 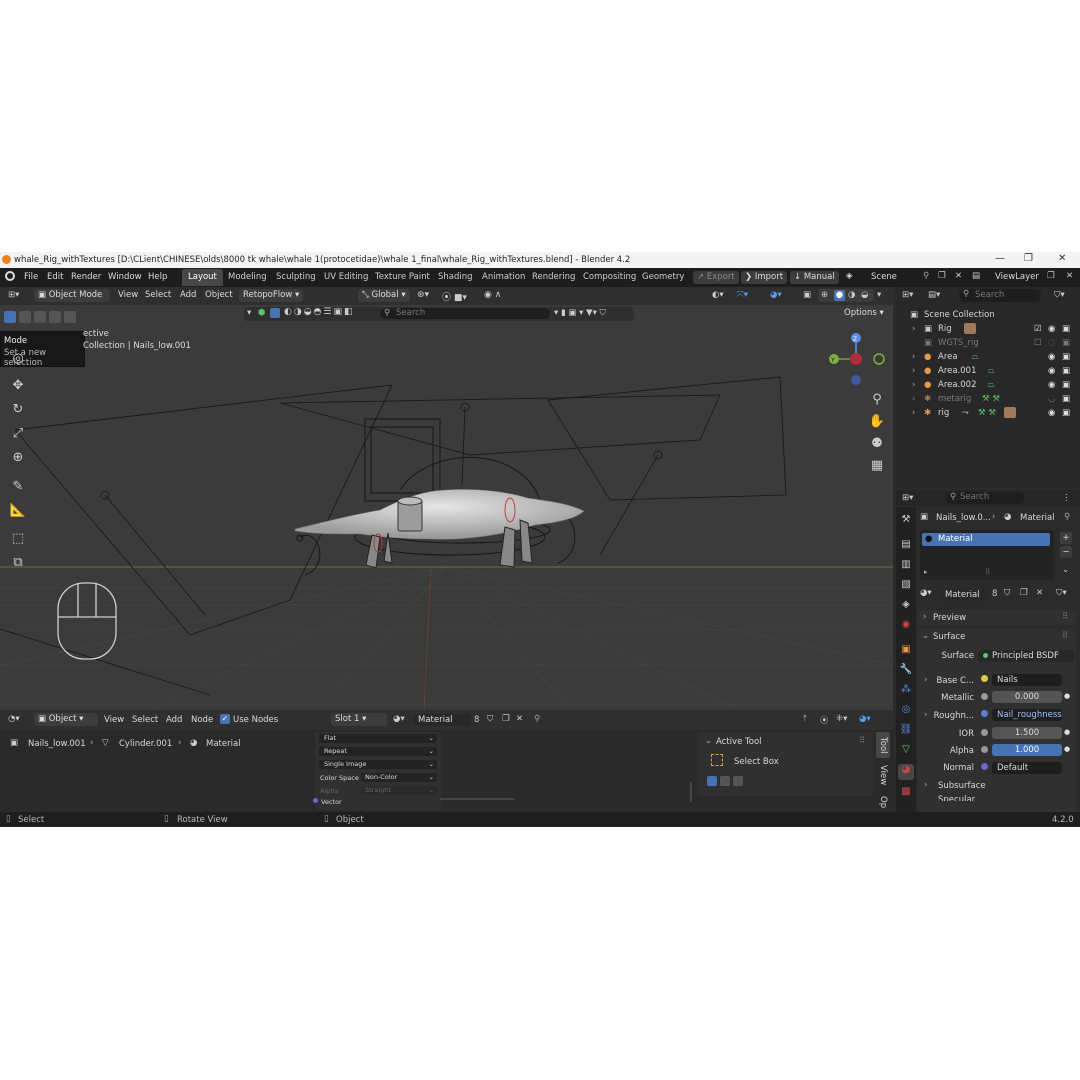 What do you see at coordinates (956, 798) in the screenshot?
I see `specular-panel: Specular` at bounding box center [956, 798].